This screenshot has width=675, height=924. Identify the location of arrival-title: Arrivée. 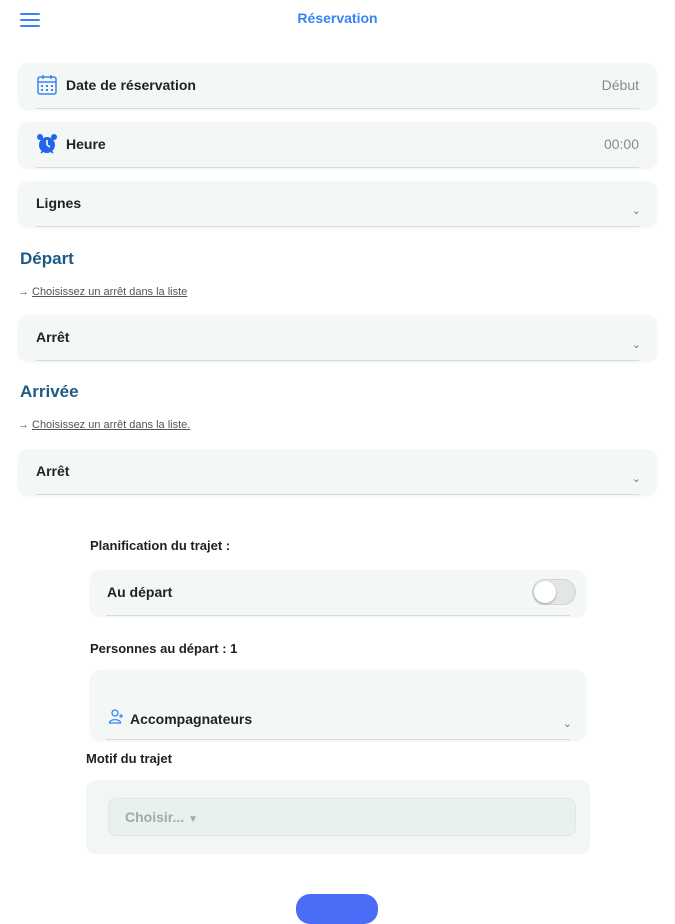
(49, 391).